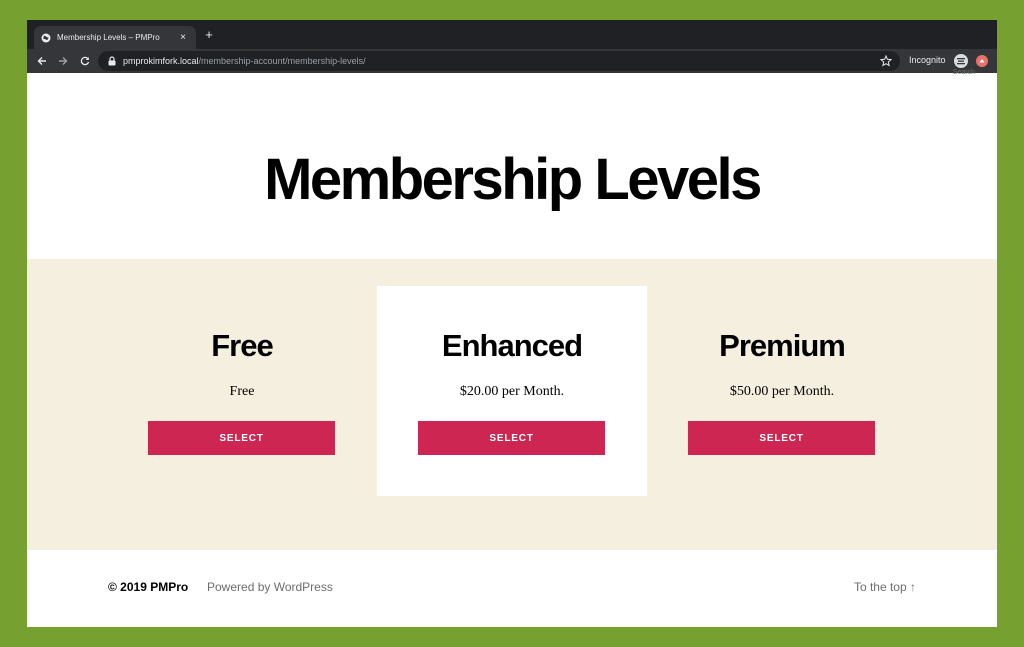  I want to click on tab-title: Membership Levels – PMPro, so click(108, 37).